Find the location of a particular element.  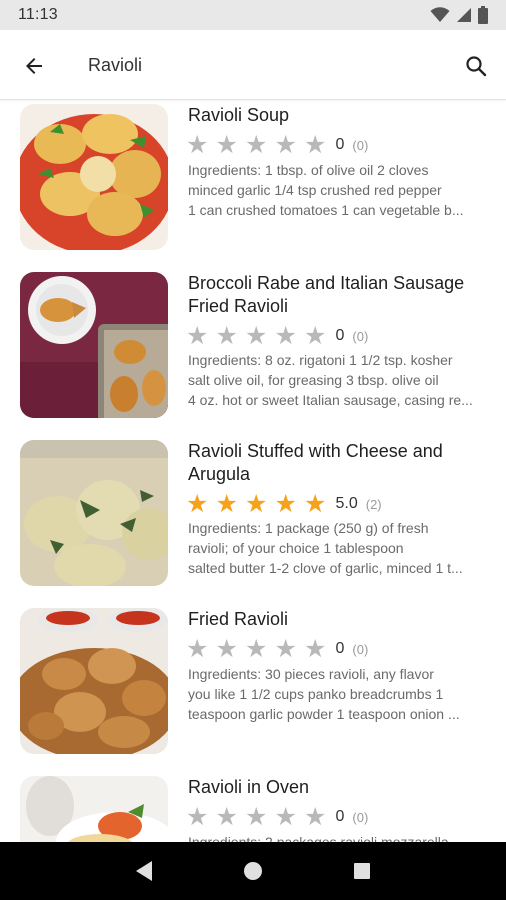

recipe-title-line: Ravioli in Oven is located at coordinates (249, 787).